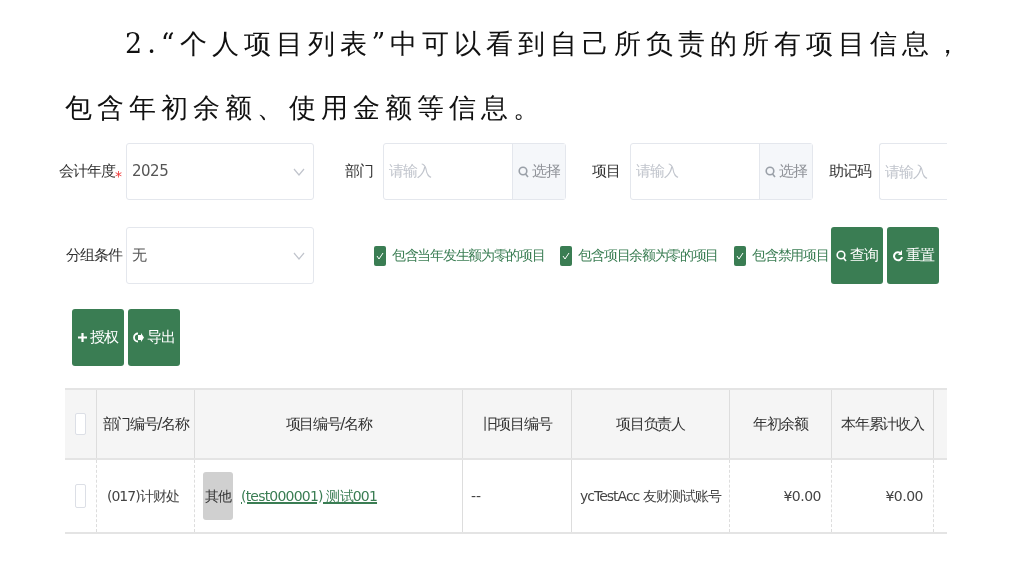 This screenshot has width=1028, height=573. What do you see at coordinates (328, 424) in the screenshot?
I see `column-header: 项目编号/名称` at bounding box center [328, 424].